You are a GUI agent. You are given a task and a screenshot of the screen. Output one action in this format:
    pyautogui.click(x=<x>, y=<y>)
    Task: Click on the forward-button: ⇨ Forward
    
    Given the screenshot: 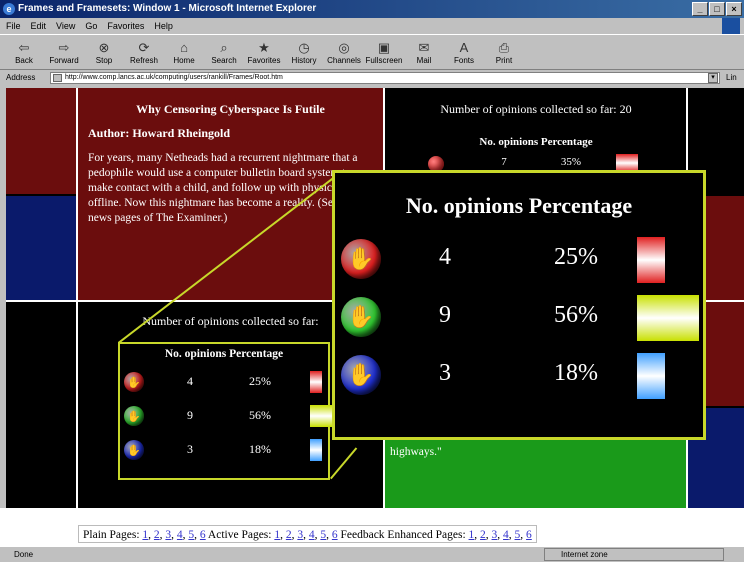 What is the action you would take?
    pyautogui.click(x=64, y=52)
    